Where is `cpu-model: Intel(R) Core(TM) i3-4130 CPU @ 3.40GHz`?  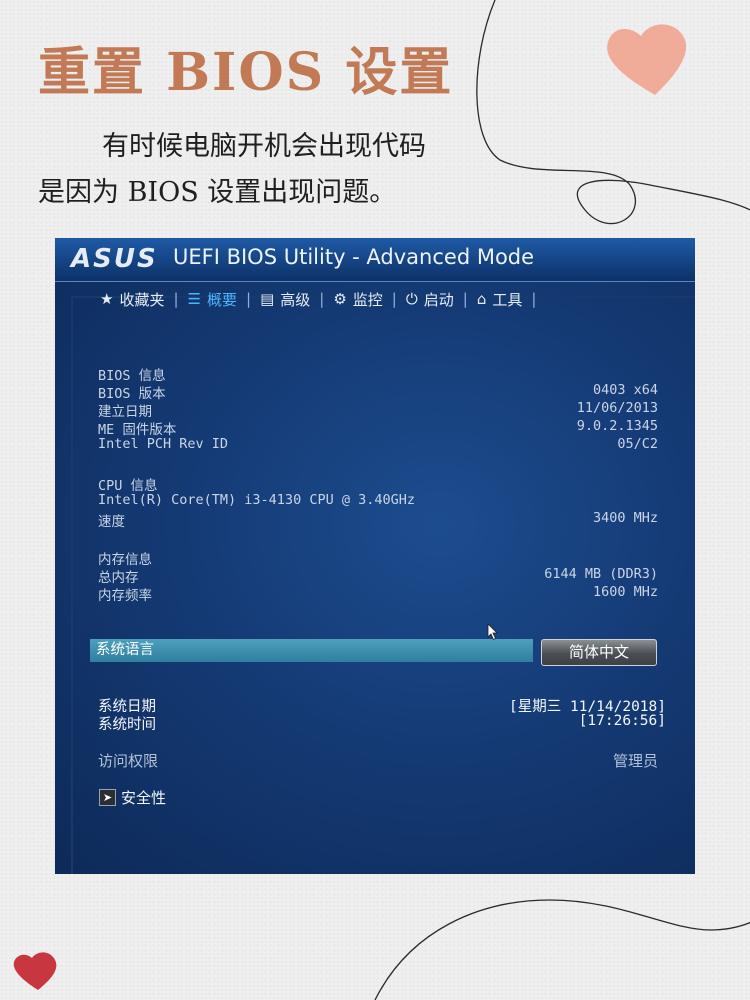
cpu-model: Intel(R) Core(TM) i3-4130 CPU @ 3.40GHz is located at coordinates (256, 500).